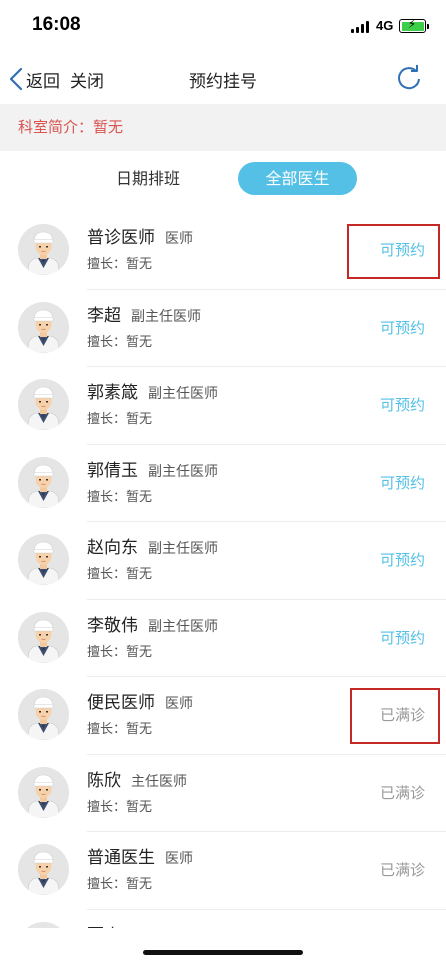 This screenshot has height=966, width=446. I want to click on doctor-name: 李超, so click(104, 315).